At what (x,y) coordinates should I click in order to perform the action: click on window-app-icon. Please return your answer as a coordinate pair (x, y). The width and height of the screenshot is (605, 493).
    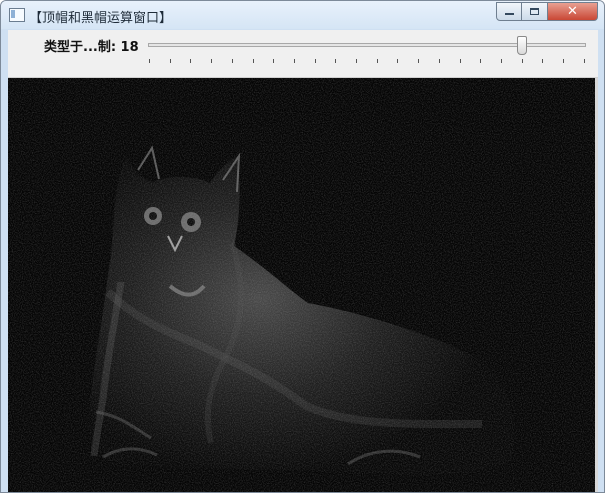
    Looking at the image, I should click on (17, 15).